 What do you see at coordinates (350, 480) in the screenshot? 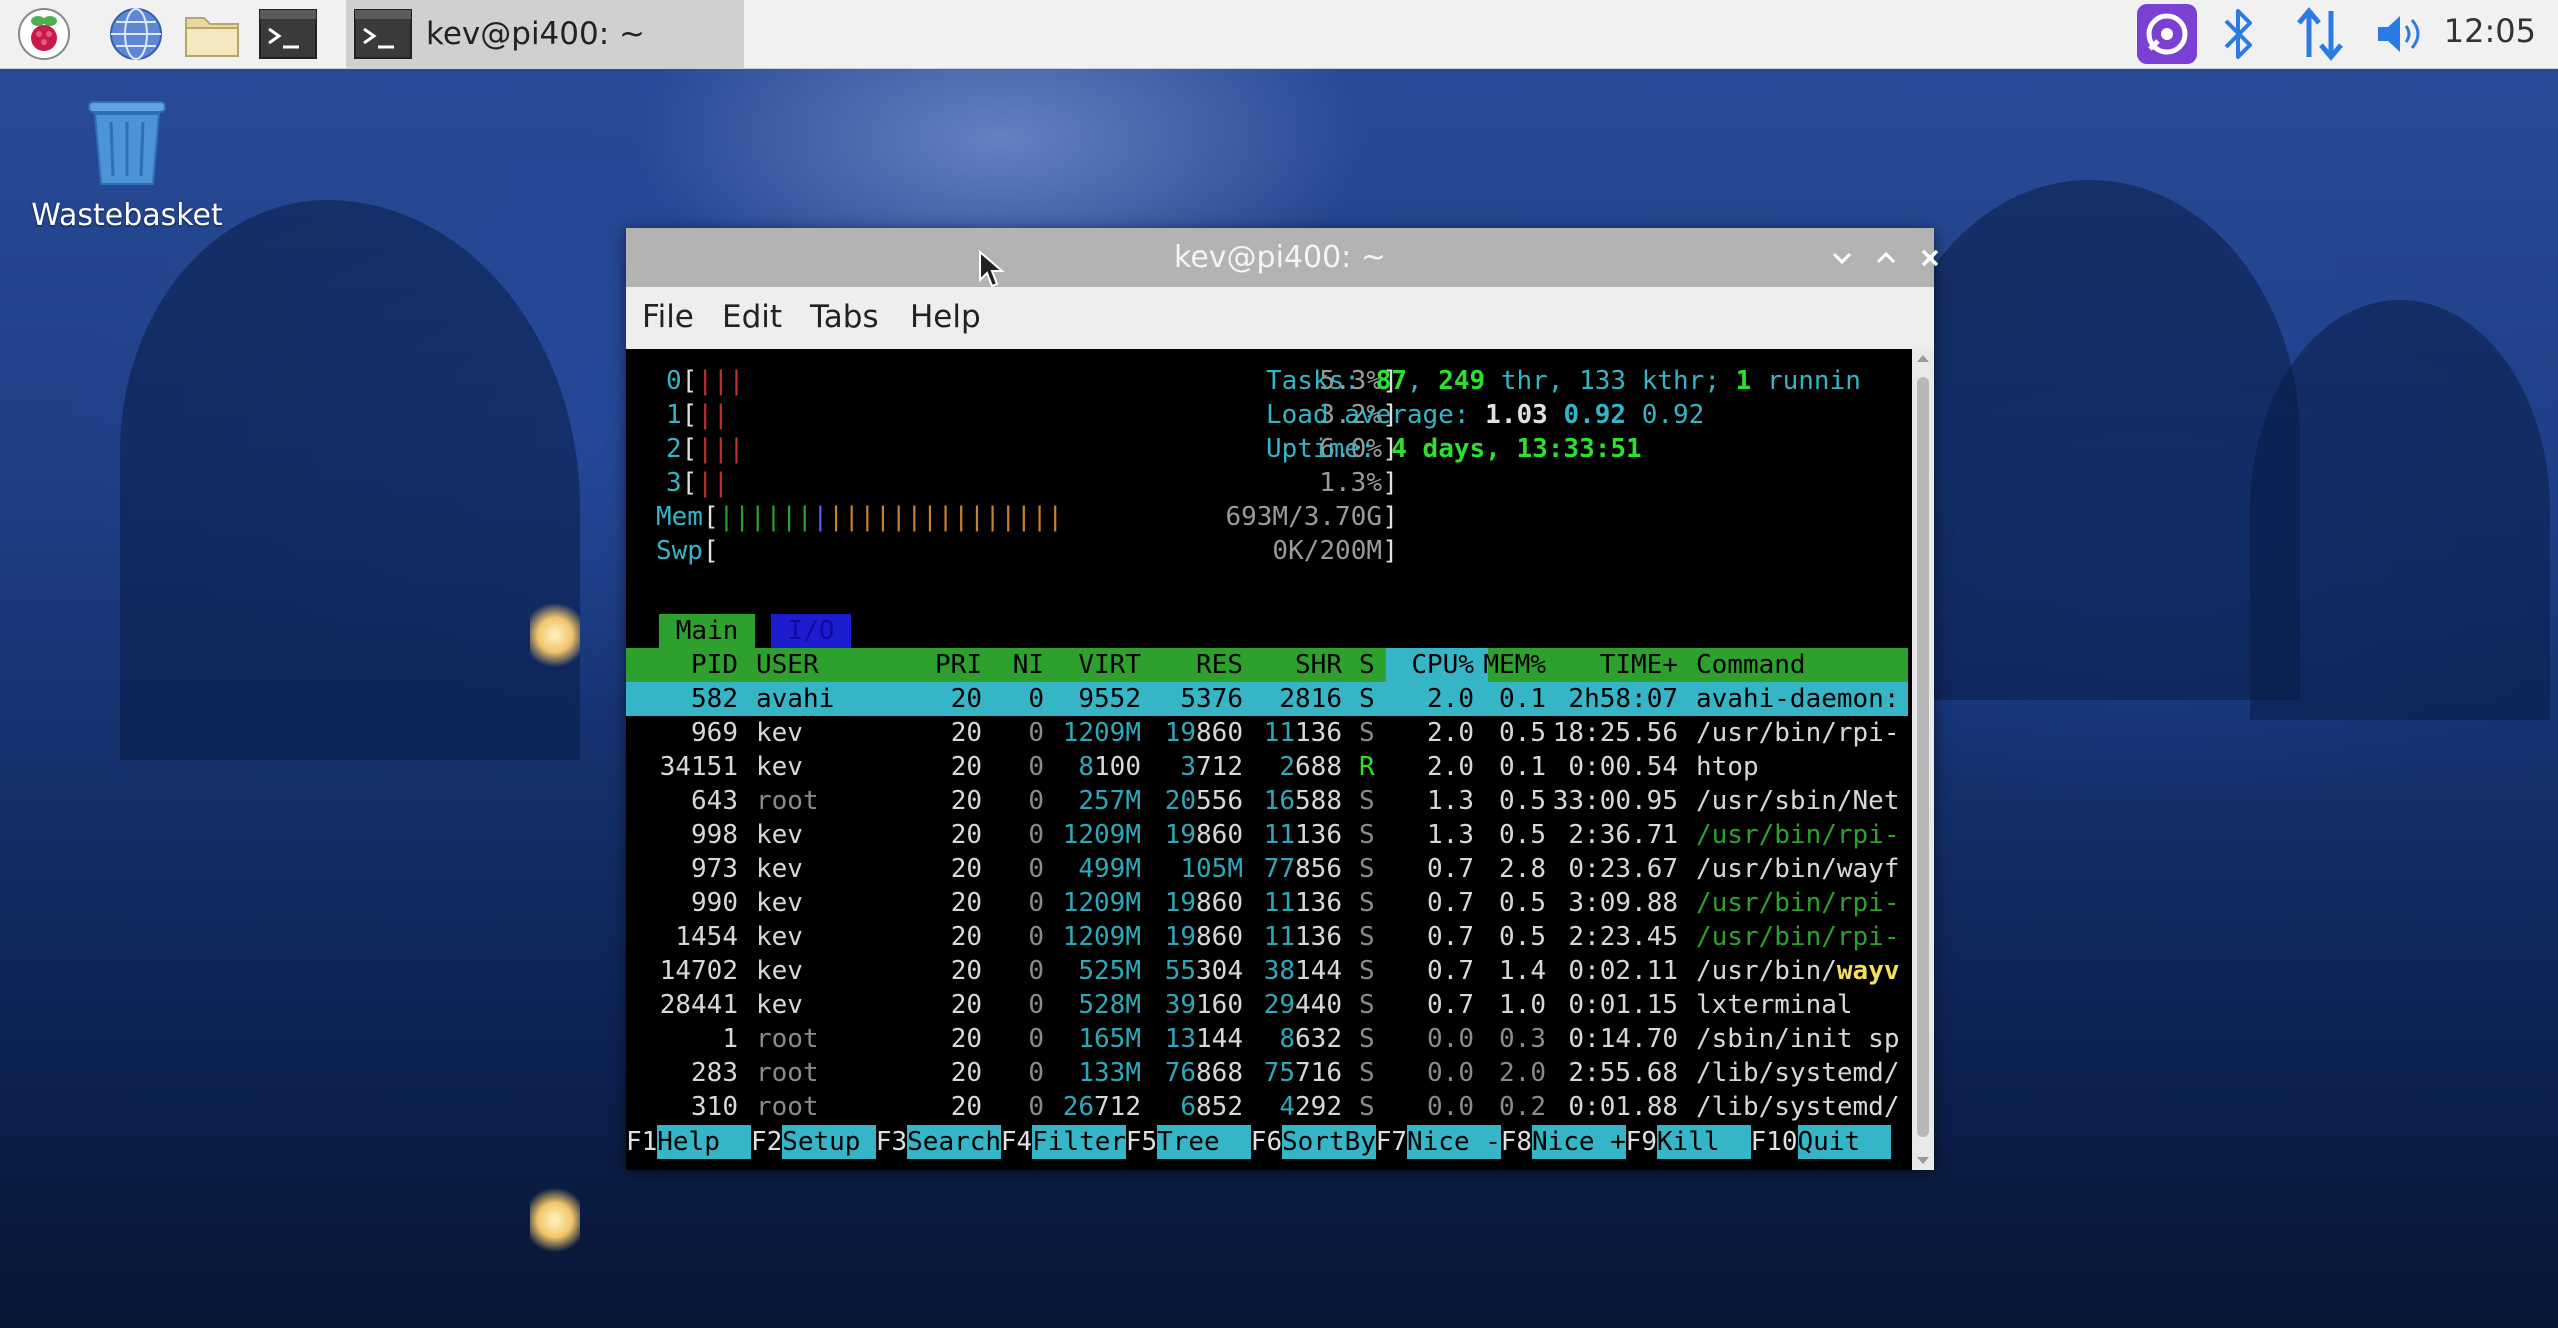
I see `mountain-silhouette` at bounding box center [350, 480].